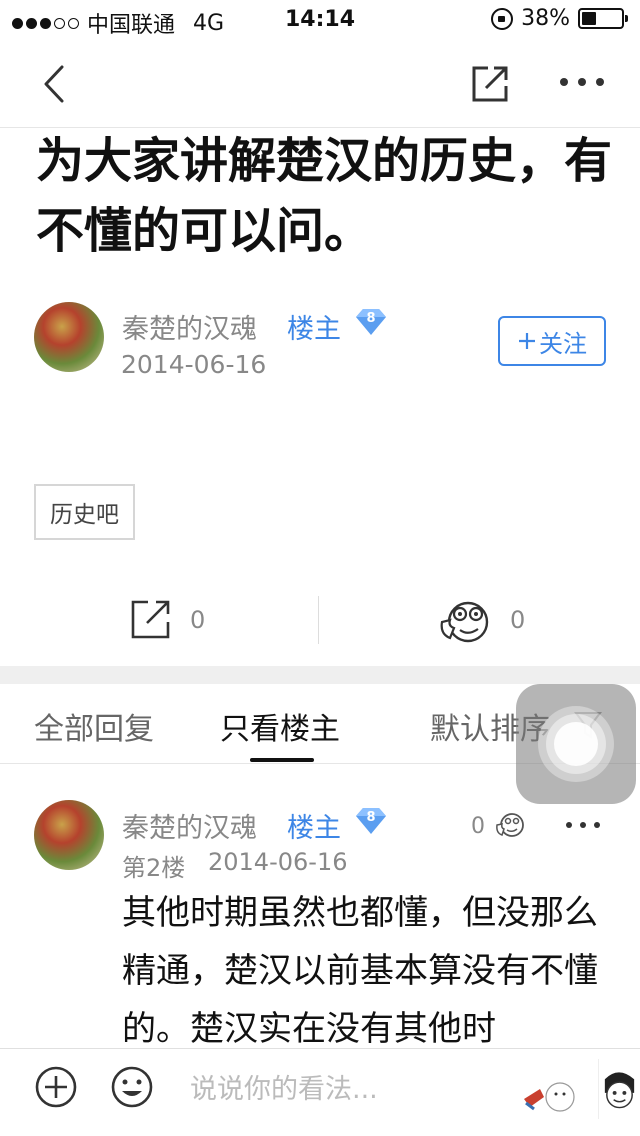  Describe the element at coordinates (60, 84) in the screenshot. I see `back-icon` at that location.